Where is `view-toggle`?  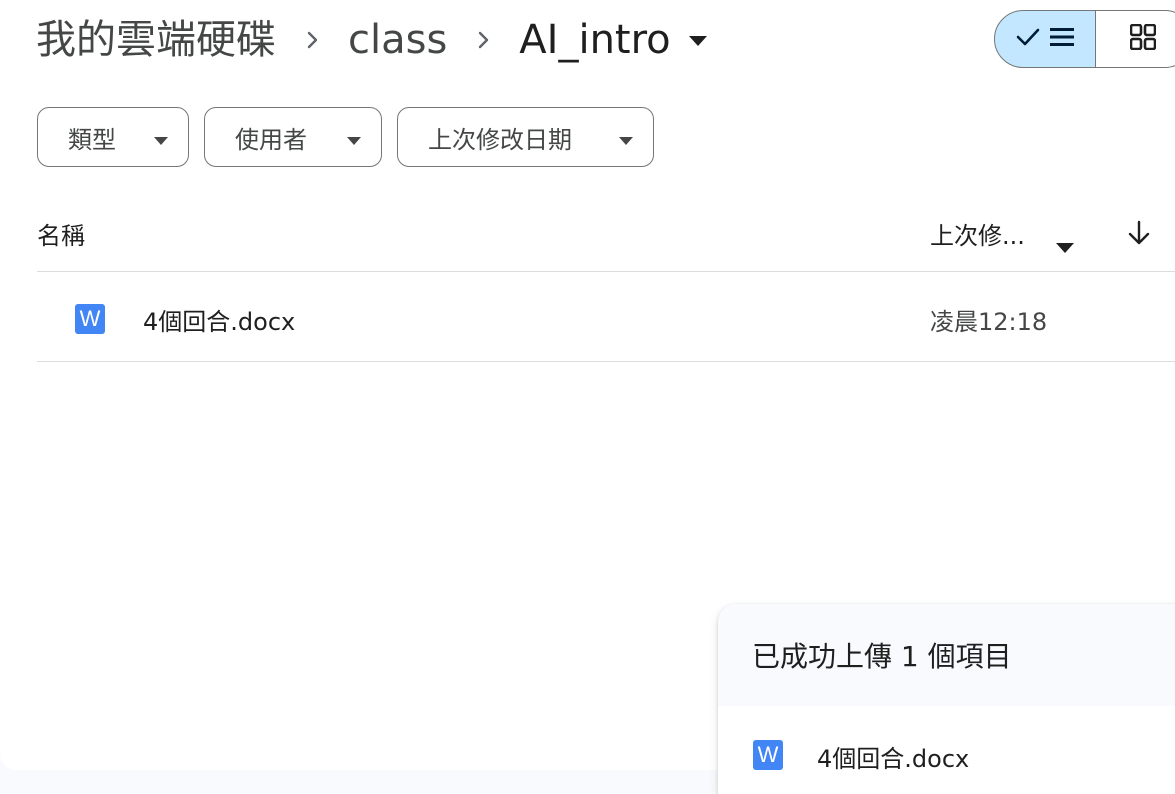 view-toggle is located at coordinates (1084, 39).